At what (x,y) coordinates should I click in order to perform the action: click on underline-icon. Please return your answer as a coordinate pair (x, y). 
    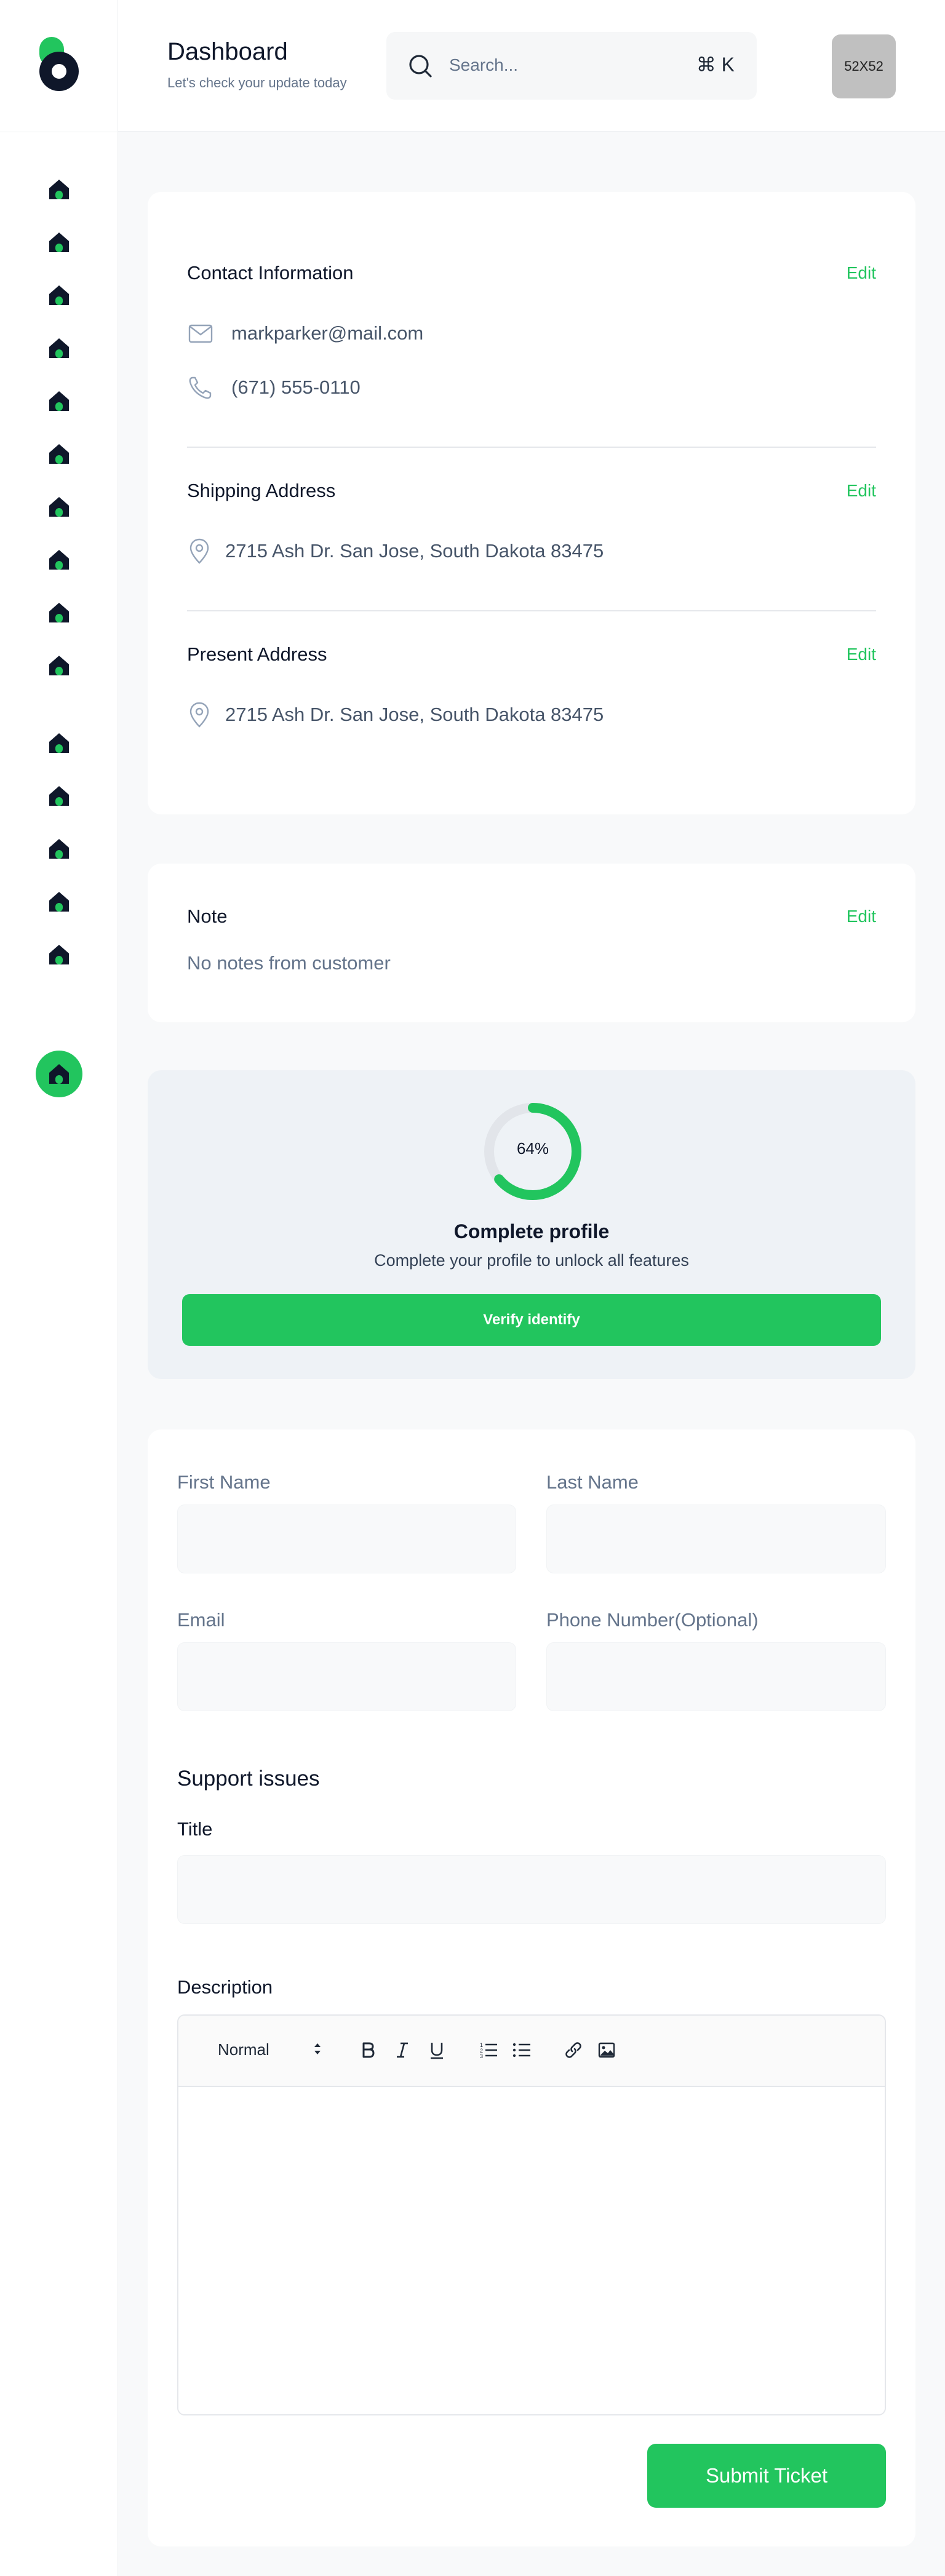
    Looking at the image, I should click on (437, 2051).